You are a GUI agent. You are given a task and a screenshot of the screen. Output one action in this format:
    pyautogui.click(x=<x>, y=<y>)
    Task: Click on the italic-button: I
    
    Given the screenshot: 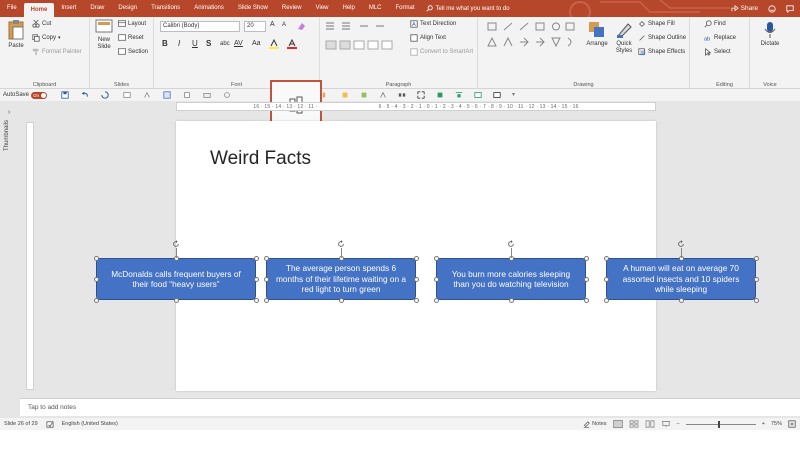 What is the action you would take?
    pyautogui.click(x=179, y=43)
    